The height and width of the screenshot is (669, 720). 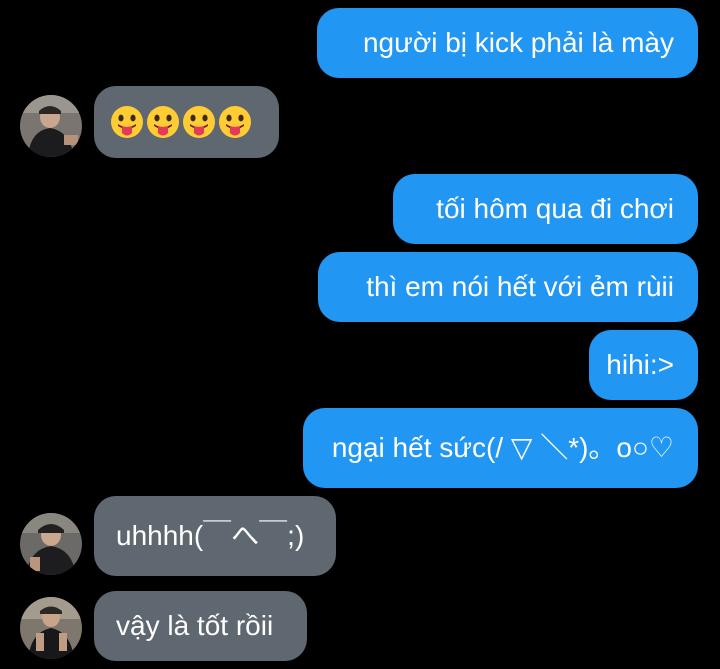 I want to click on incoming-message-bubble: vậy là tốt rồii, so click(x=200, y=626).